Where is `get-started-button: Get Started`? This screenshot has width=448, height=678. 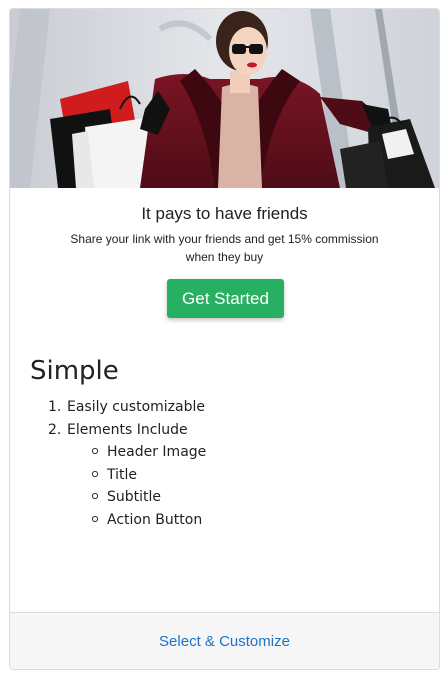 get-started-button: Get Started is located at coordinates (225, 298).